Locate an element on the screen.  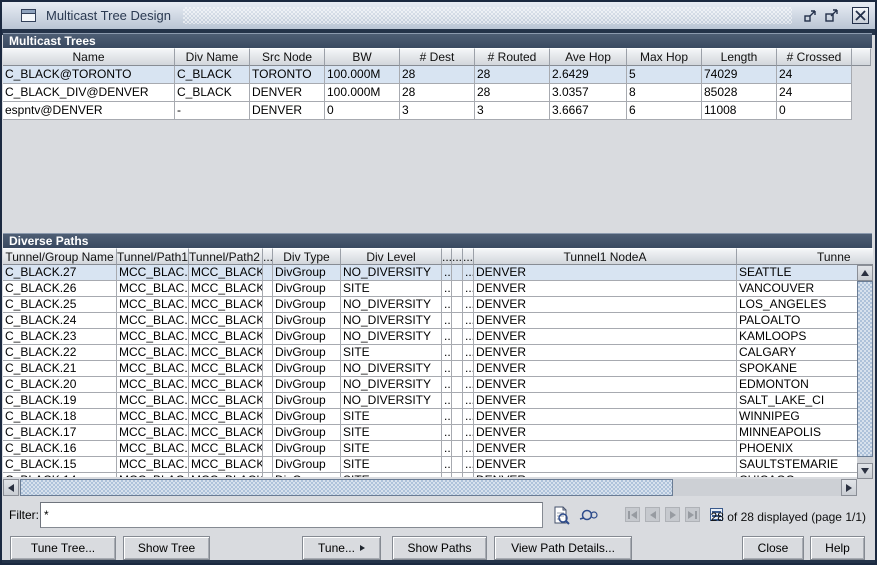
cell: C_BLACK.21 is located at coordinates (60, 369).